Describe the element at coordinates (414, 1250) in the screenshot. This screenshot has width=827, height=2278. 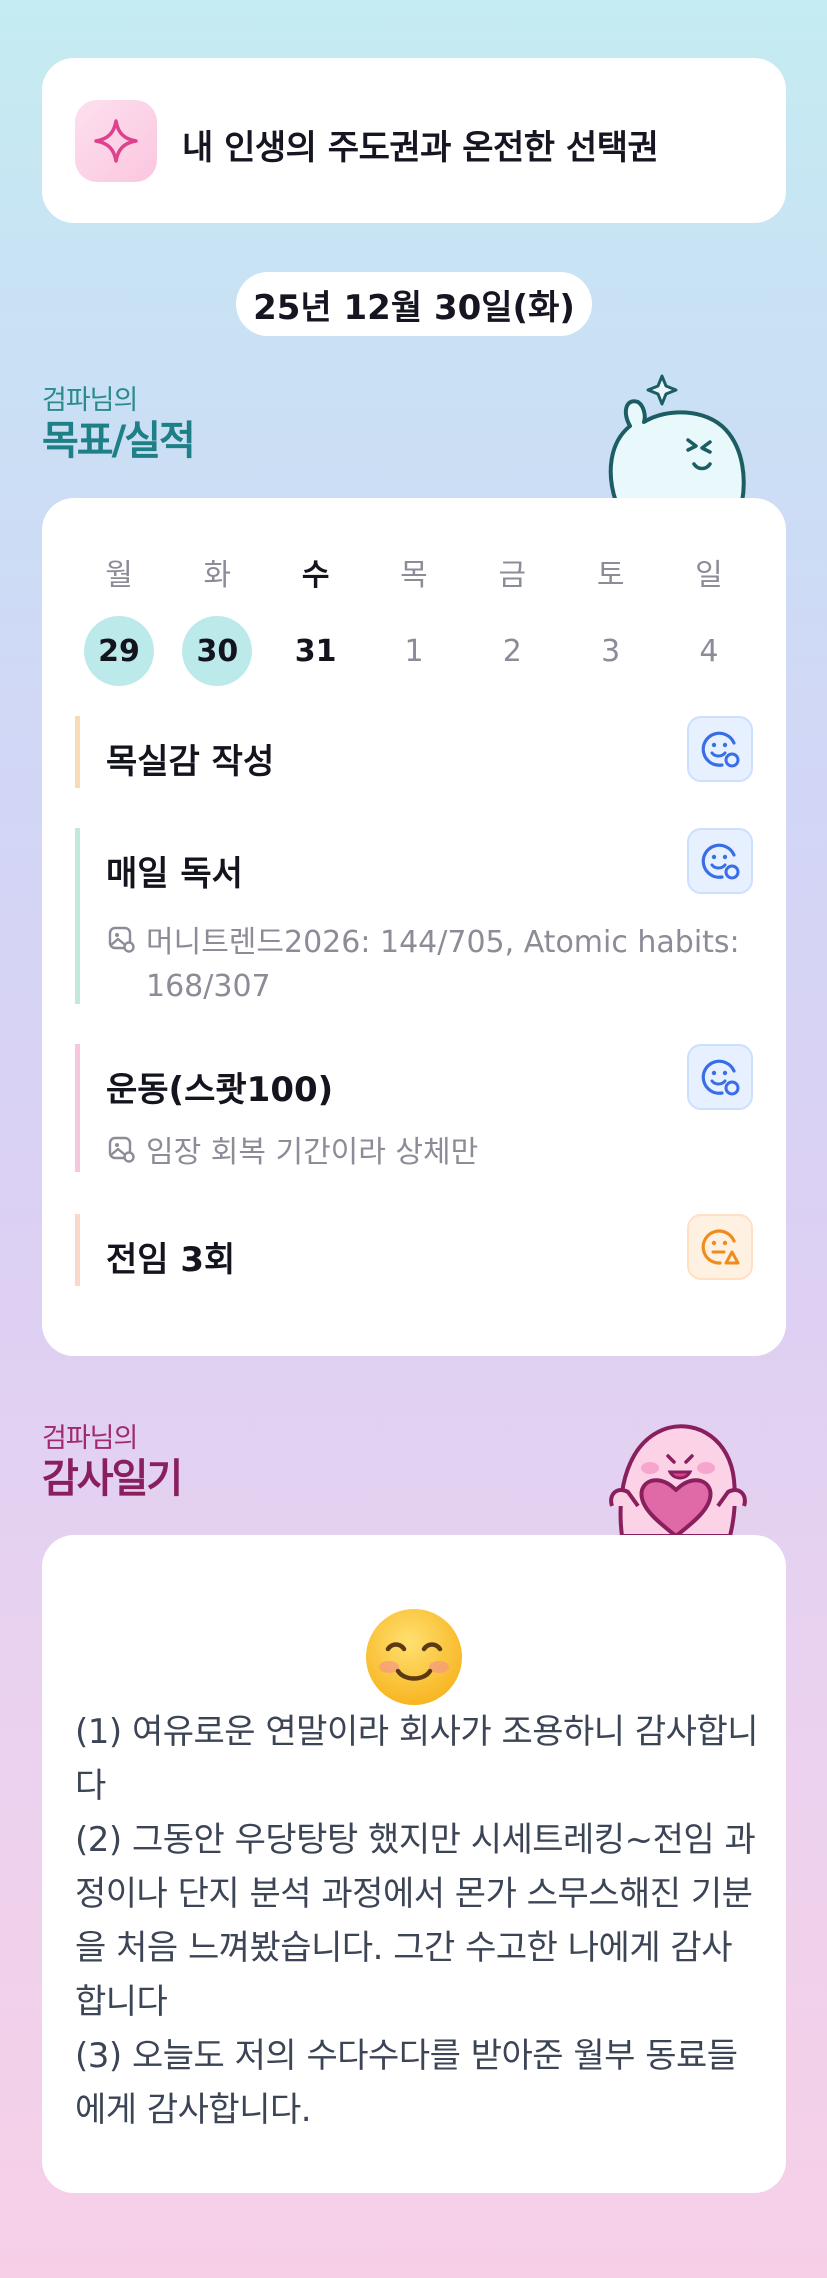
I see `goal-item: 전임 3회` at that location.